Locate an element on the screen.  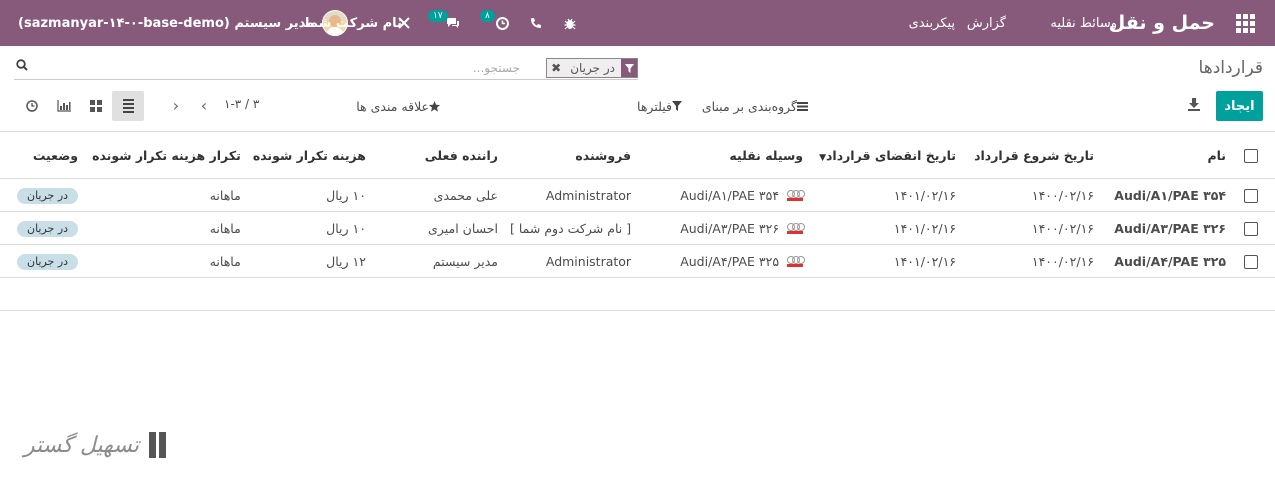
kanban-view-button is located at coordinates (96, 106).